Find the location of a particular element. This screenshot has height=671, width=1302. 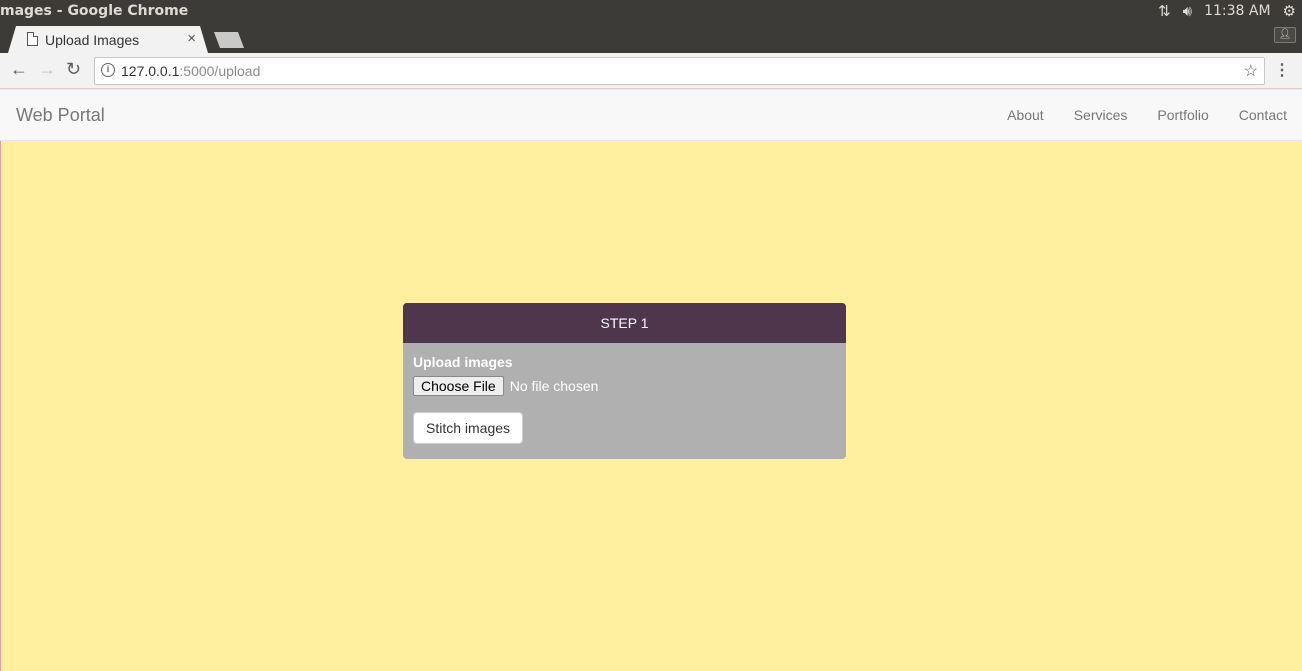

forward-arrow-icon: → is located at coordinates (47, 69).